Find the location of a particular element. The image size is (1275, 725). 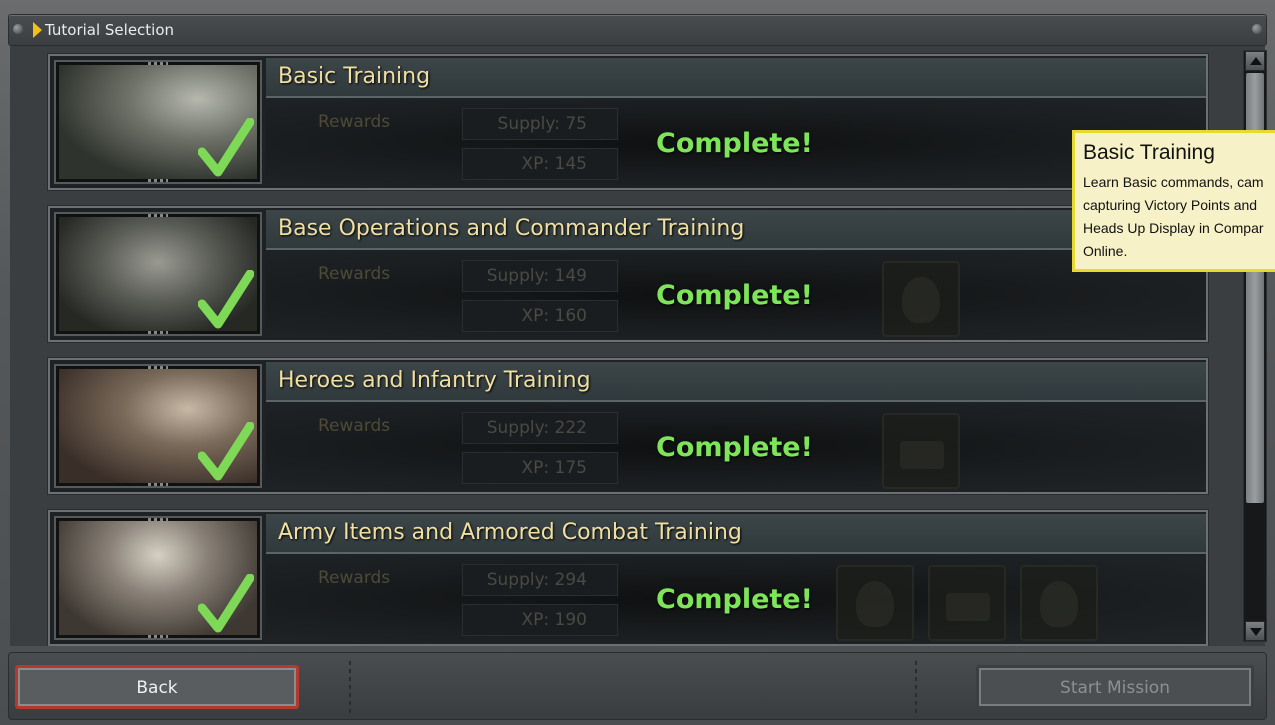

back-button-label: Back is located at coordinates (157, 688).